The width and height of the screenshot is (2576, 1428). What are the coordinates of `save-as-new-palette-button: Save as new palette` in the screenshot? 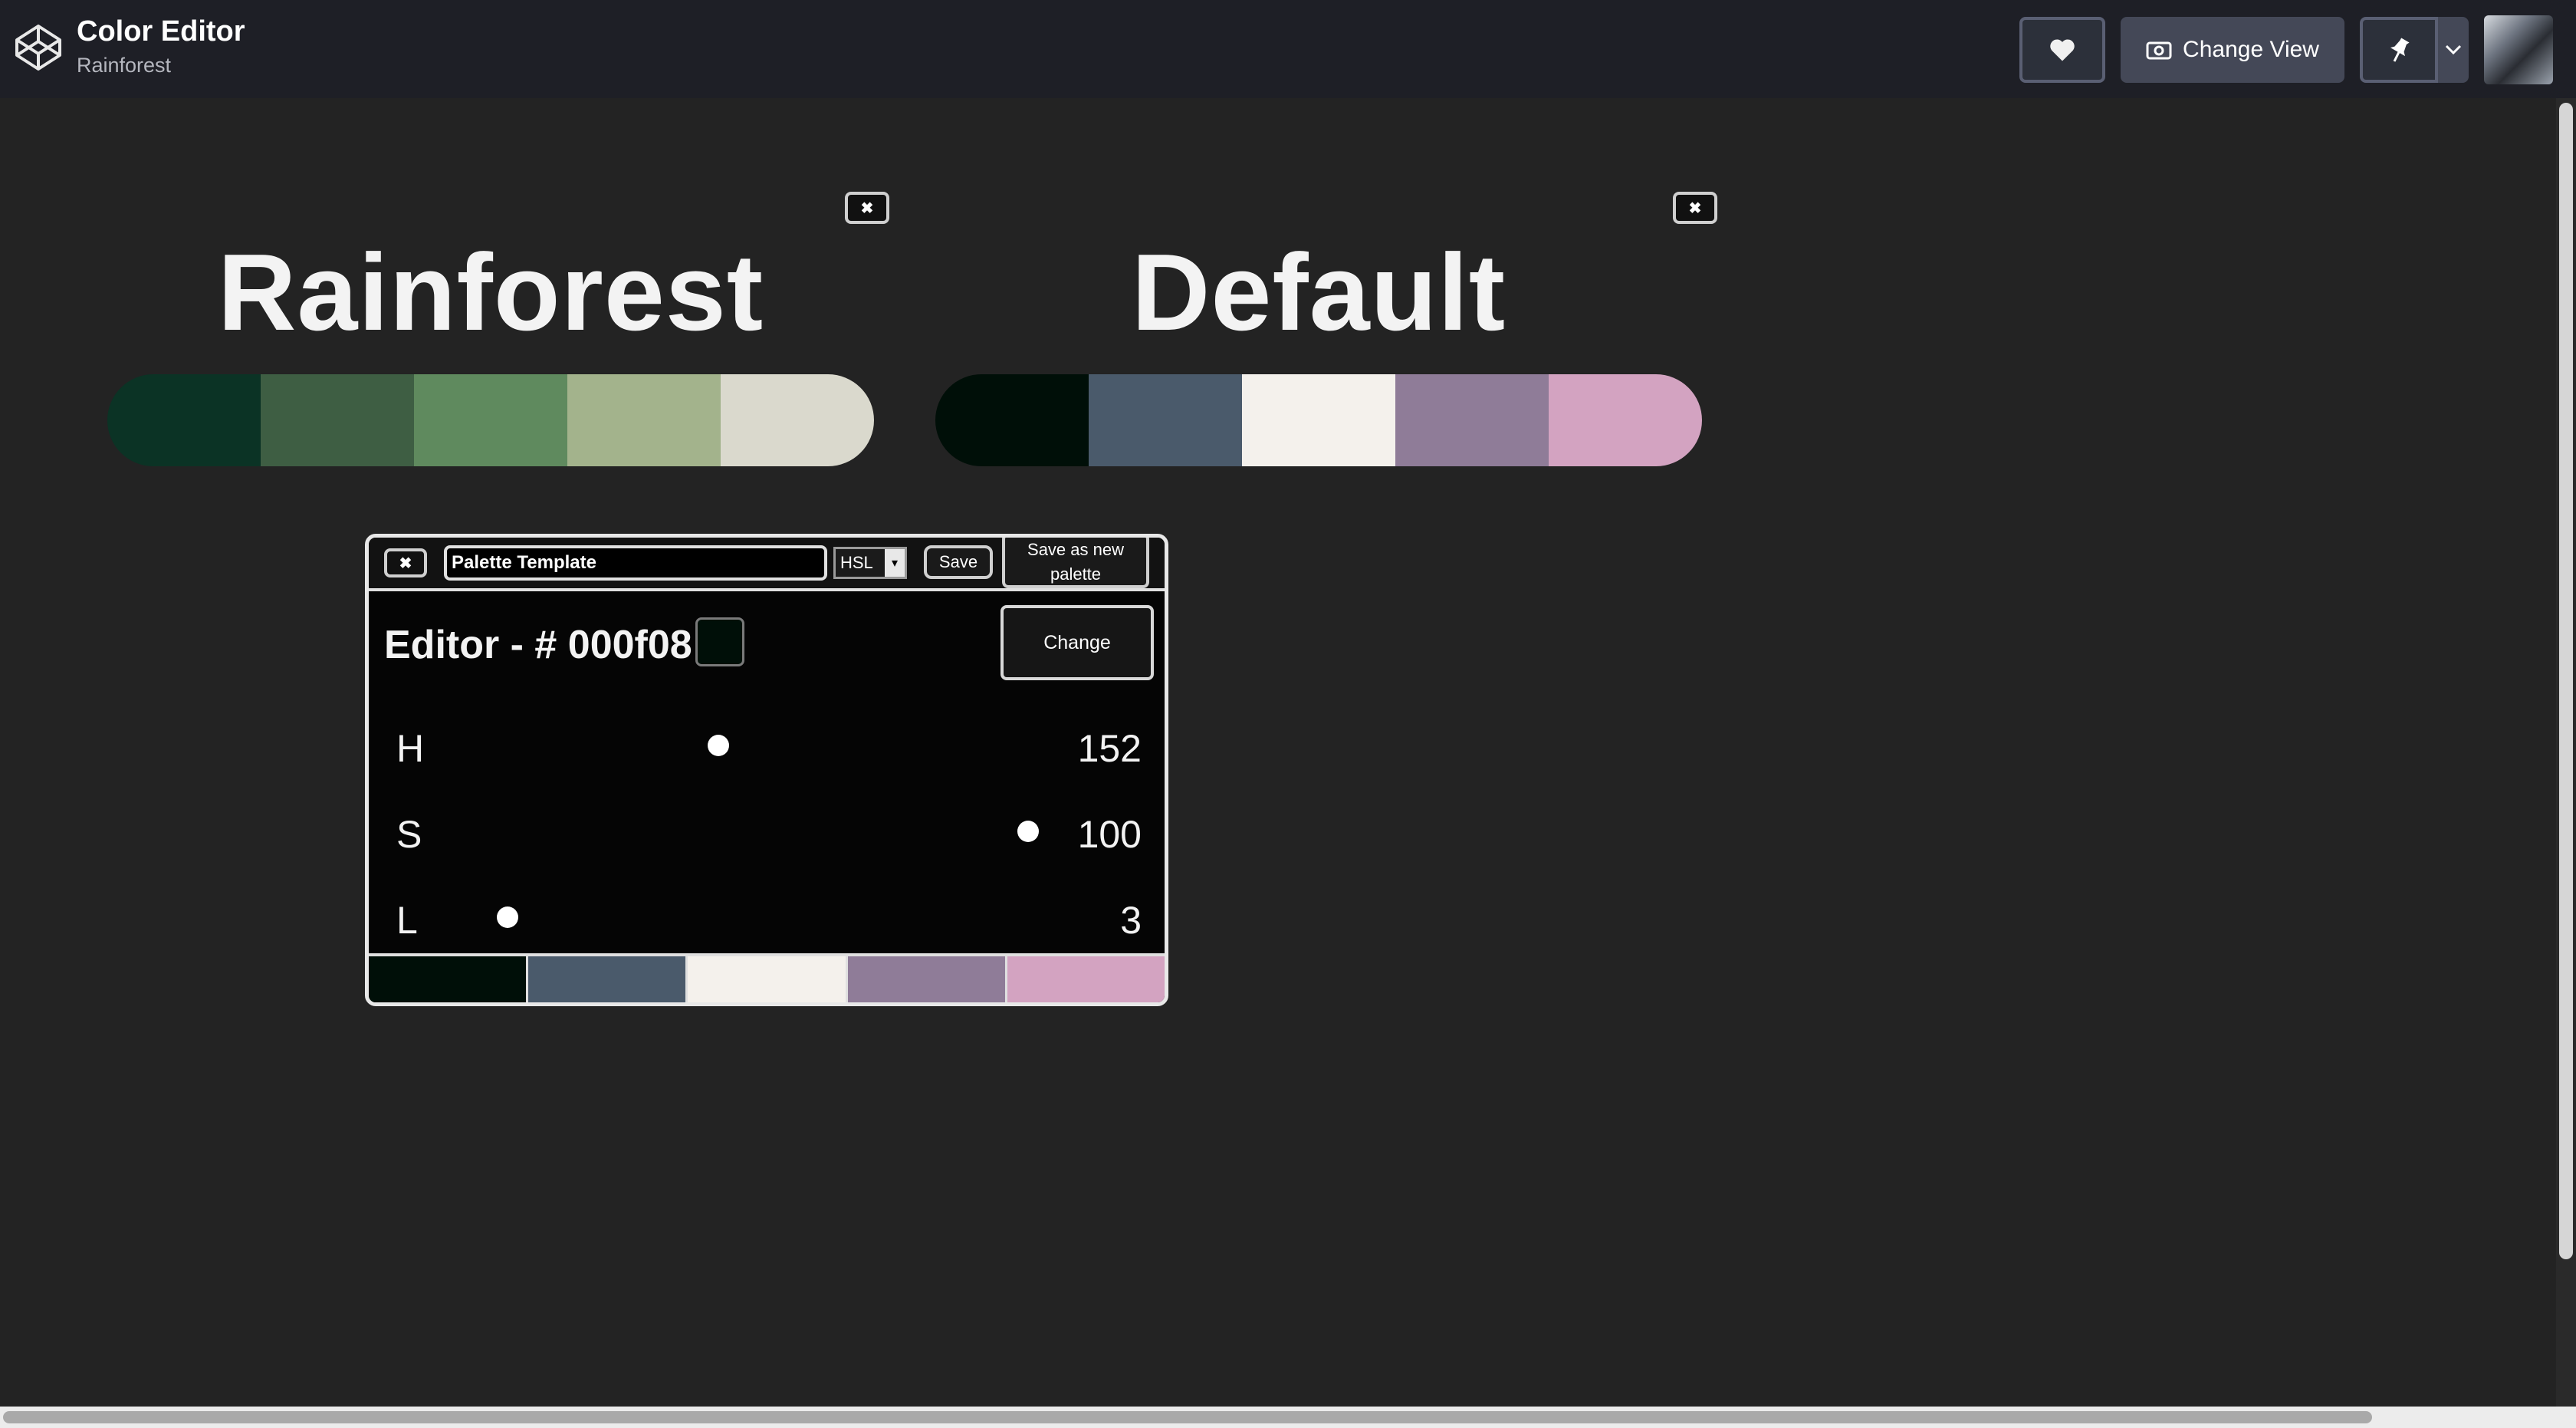 It's located at (1075, 563).